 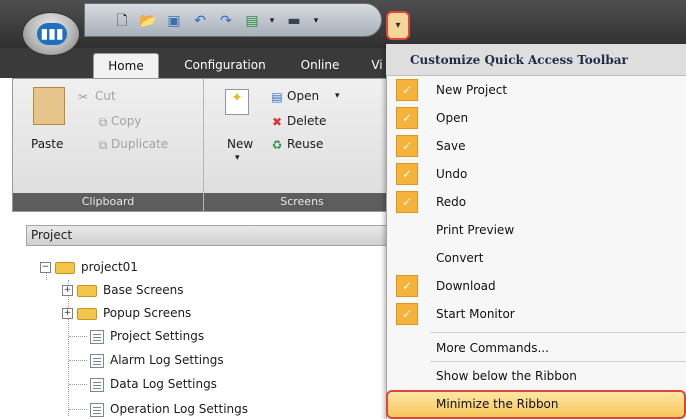 What do you see at coordinates (237, 102) in the screenshot?
I see `new-screen-icon: ✦` at bounding box center [237, 102].